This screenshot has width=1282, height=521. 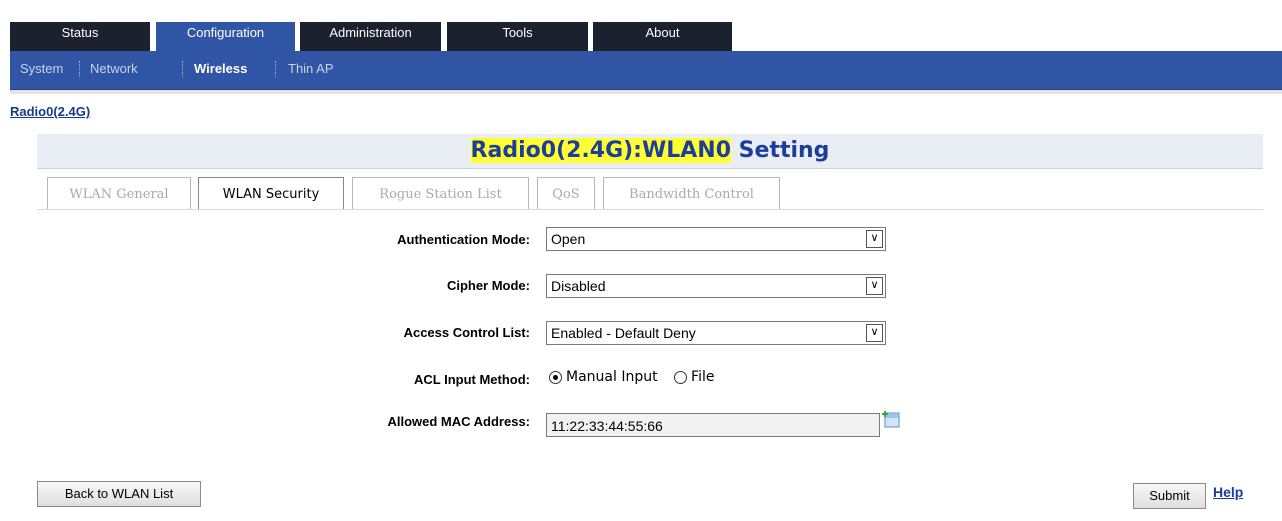 I want to click on tab-tools: Tools, so click(x=517, y=37).